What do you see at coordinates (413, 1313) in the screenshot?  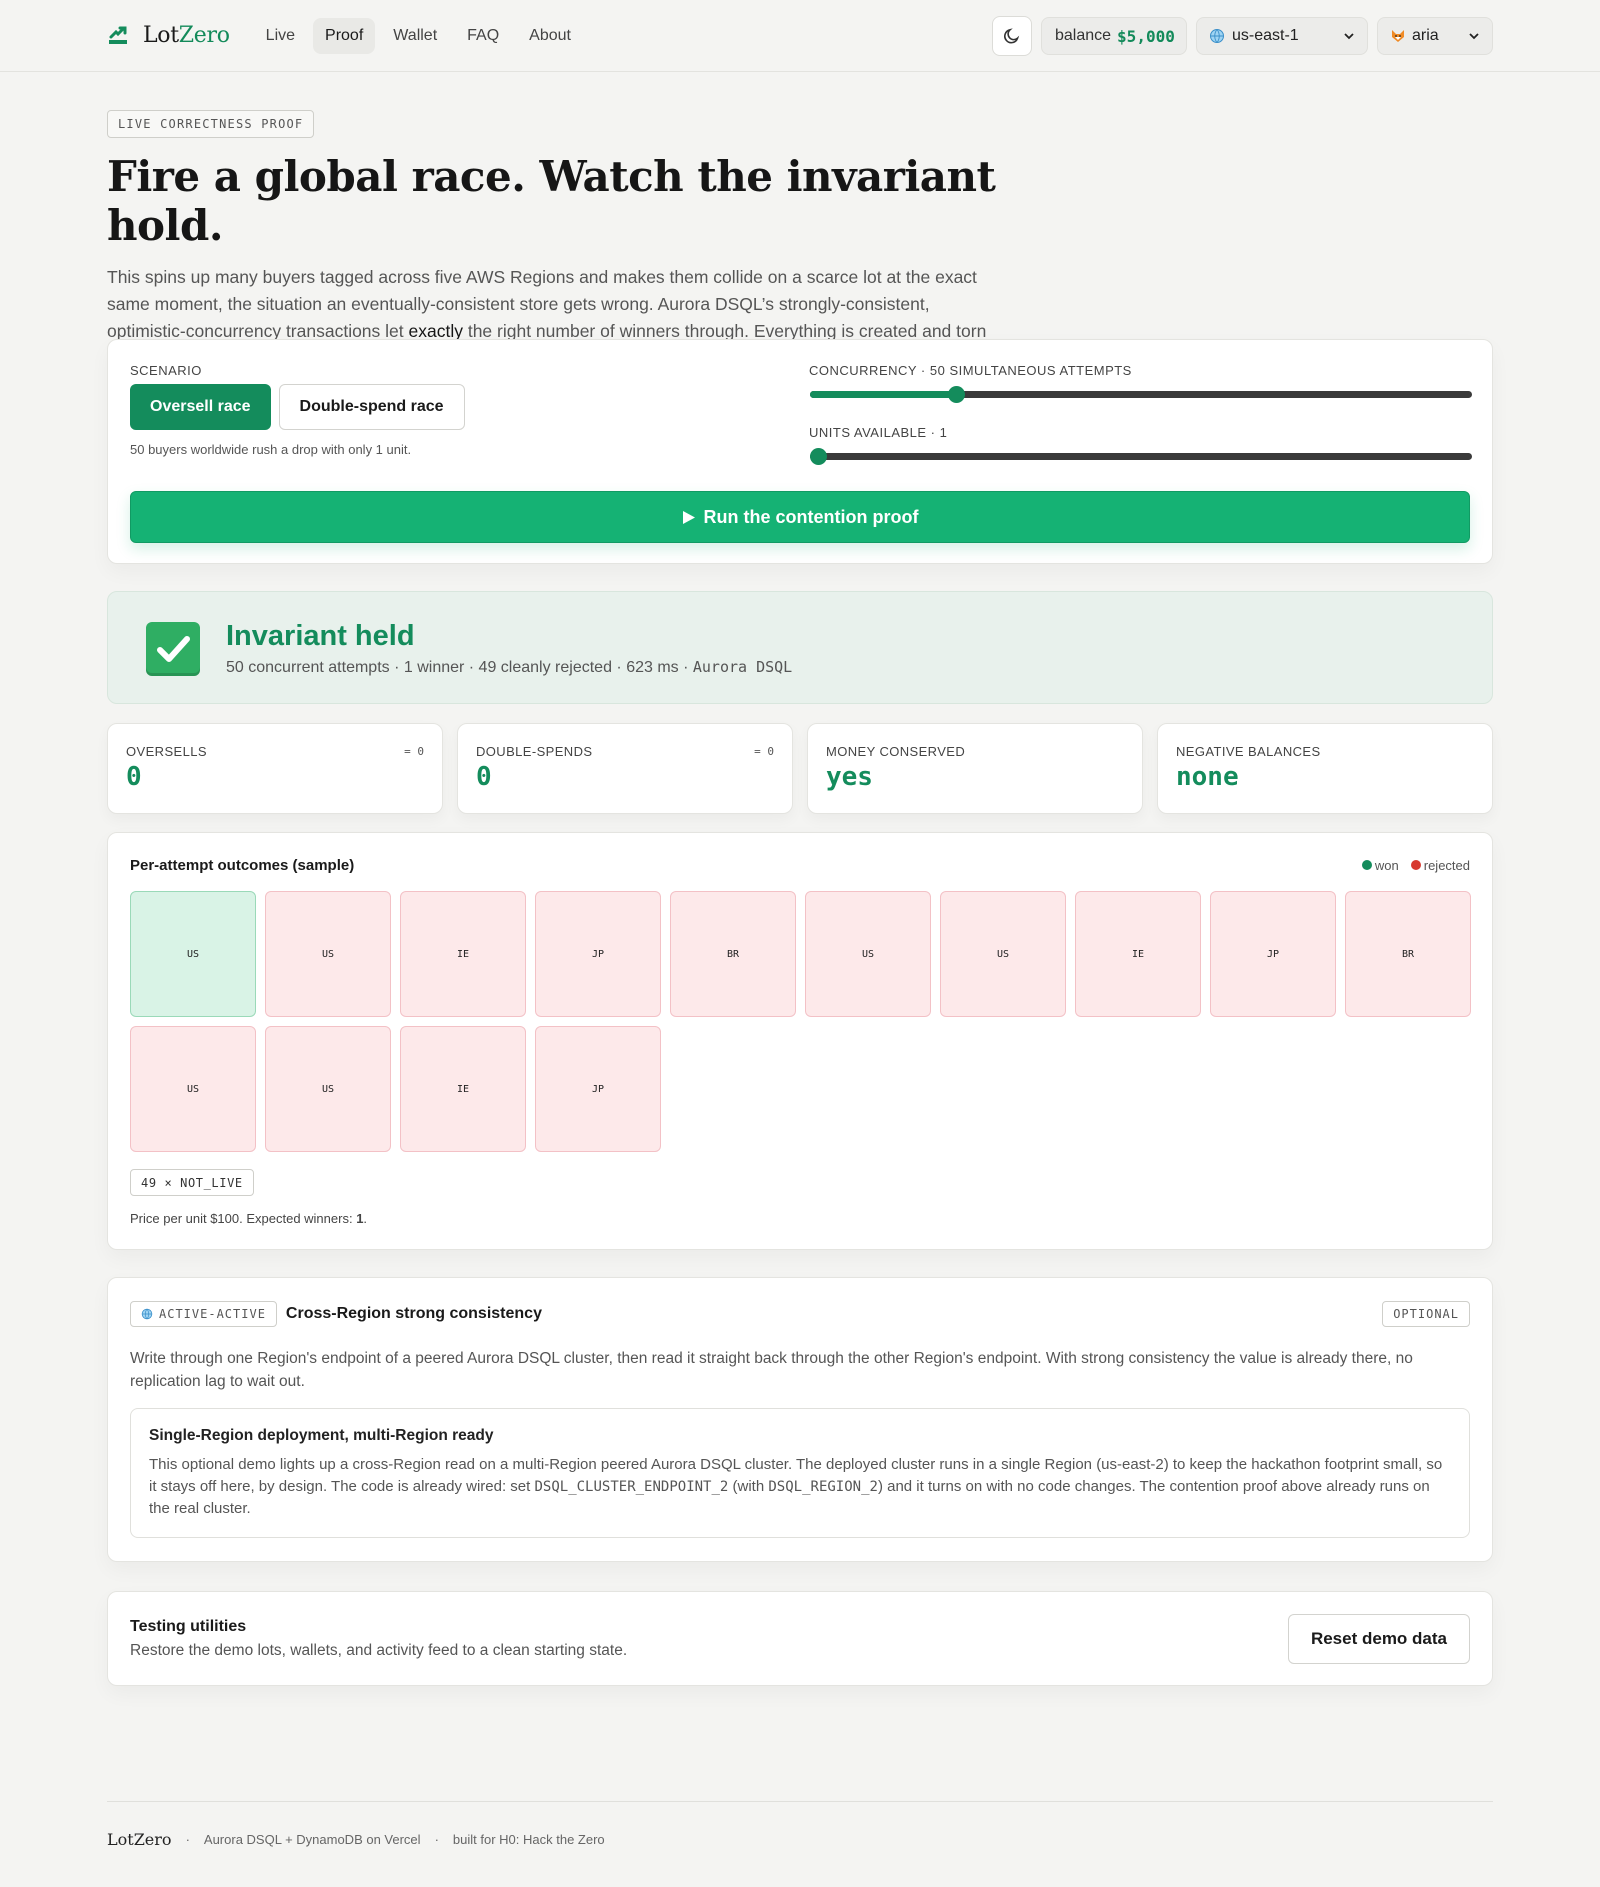 I see `cross-region-title: Cross-Region strong consistency` at bounding box center [413, 1313].